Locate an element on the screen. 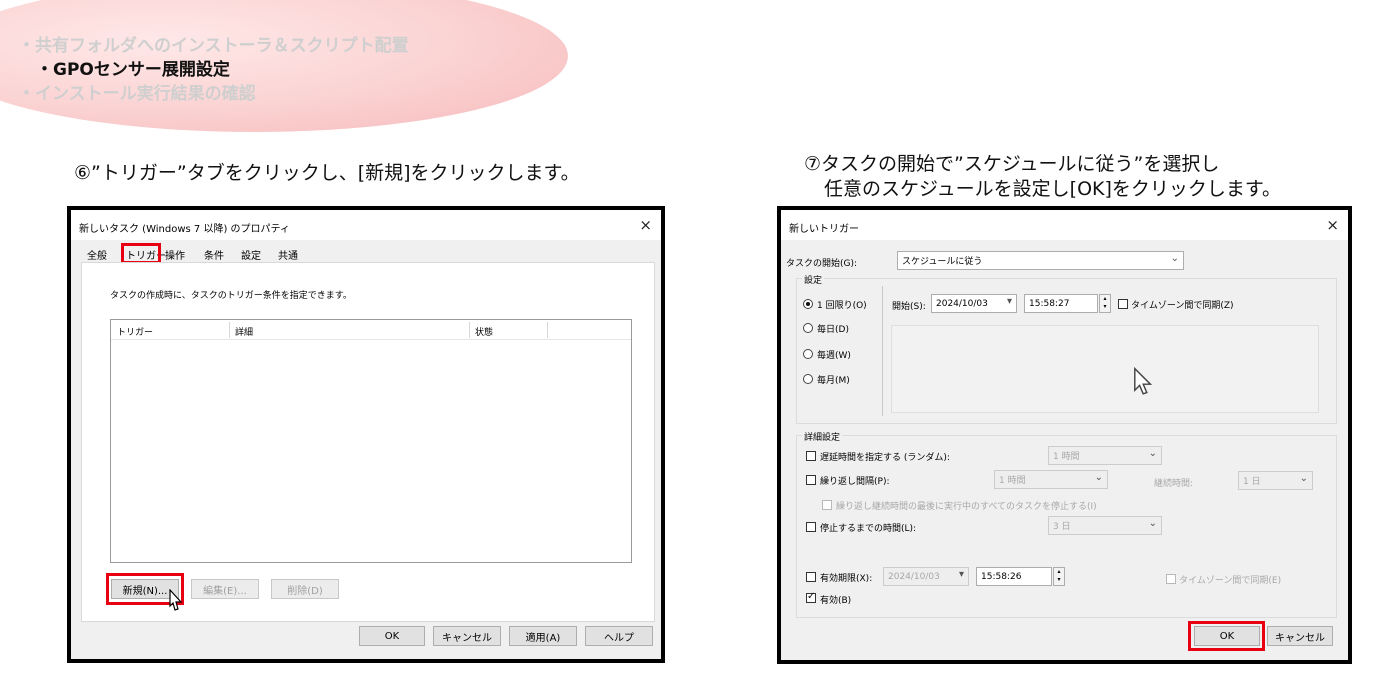 This screenshot has height=691, width=1390. expire-checkbox is located at coordinates (811, 577).